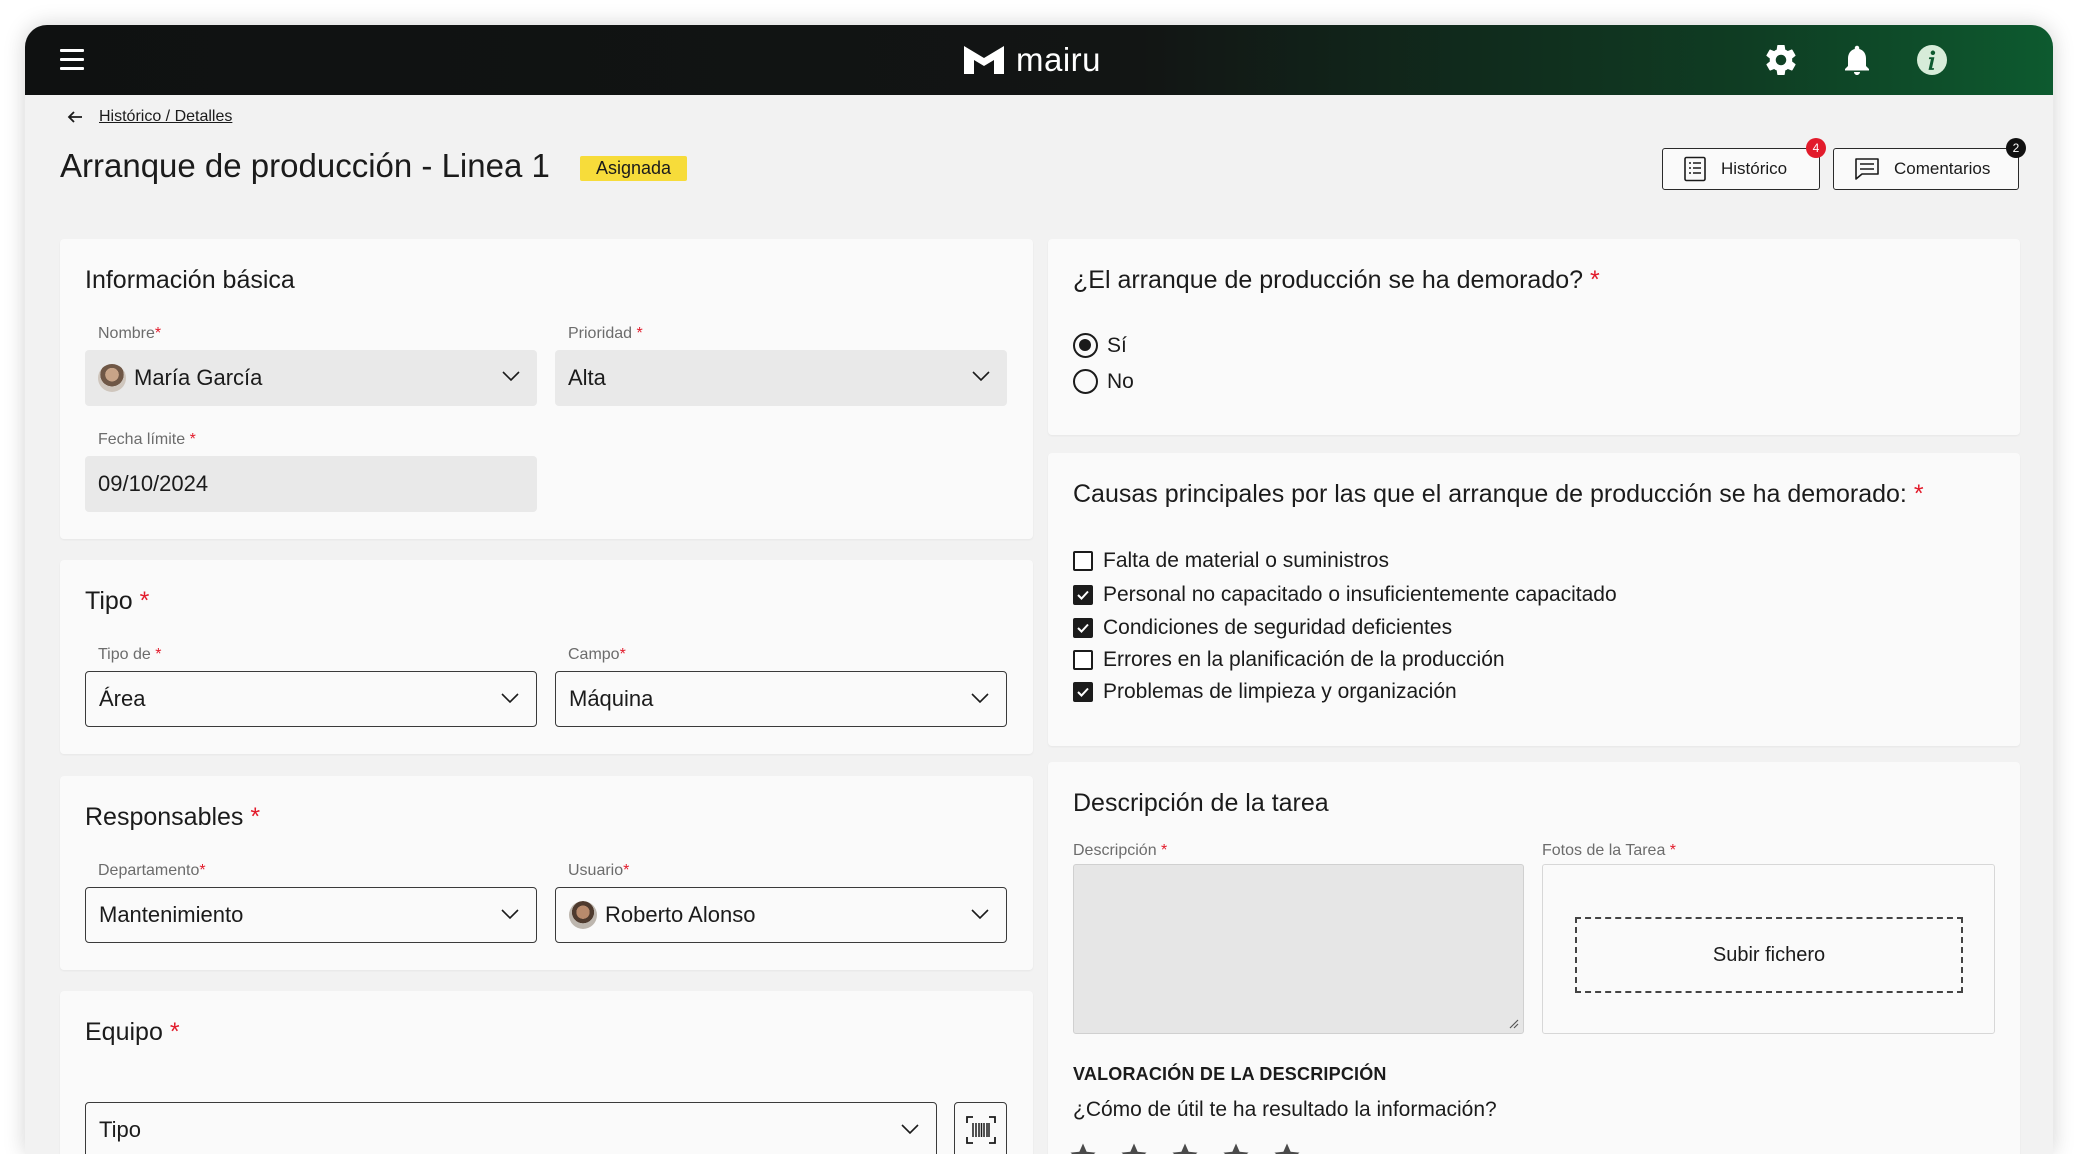 This screenshot has height=1154, width=2091. I want to click on mairu-logo-icon, so click(984, 60).